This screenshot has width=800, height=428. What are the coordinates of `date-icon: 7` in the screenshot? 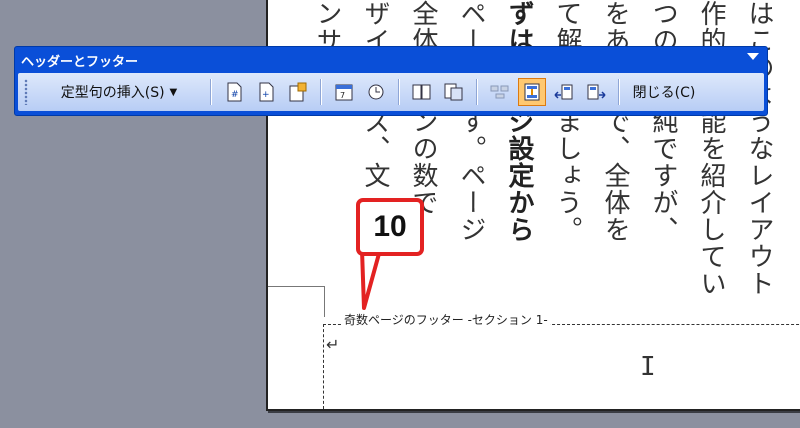 It's located at (344, 92).